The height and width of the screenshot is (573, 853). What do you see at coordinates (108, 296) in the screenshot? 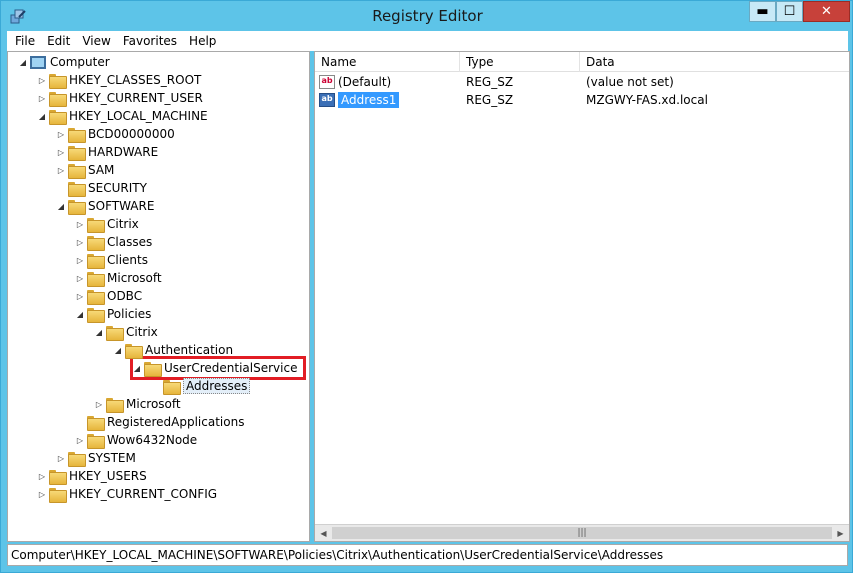
I see `tree-node: ▷ ODBC` at bounding box center [108, 296].